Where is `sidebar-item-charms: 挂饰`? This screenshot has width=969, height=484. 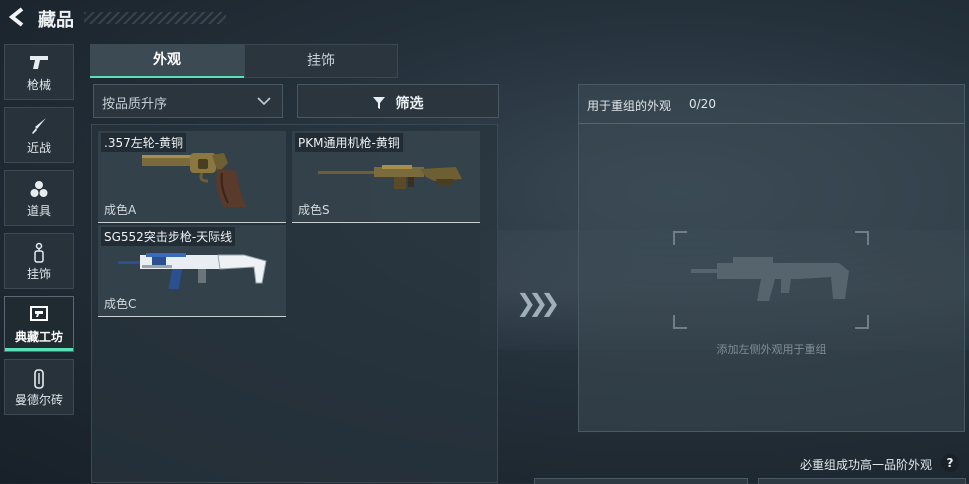
sidebar-item-charms: 挂饰 is located at coordinates (39, 261).